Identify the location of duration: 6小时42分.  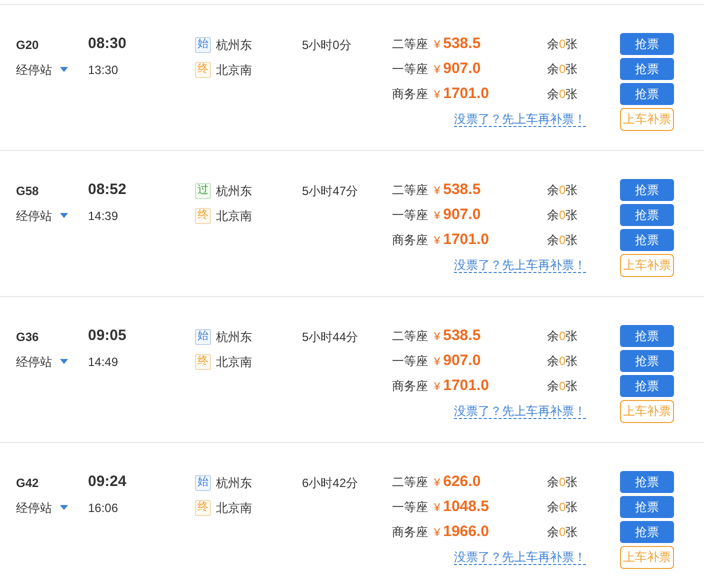
(330, 483).